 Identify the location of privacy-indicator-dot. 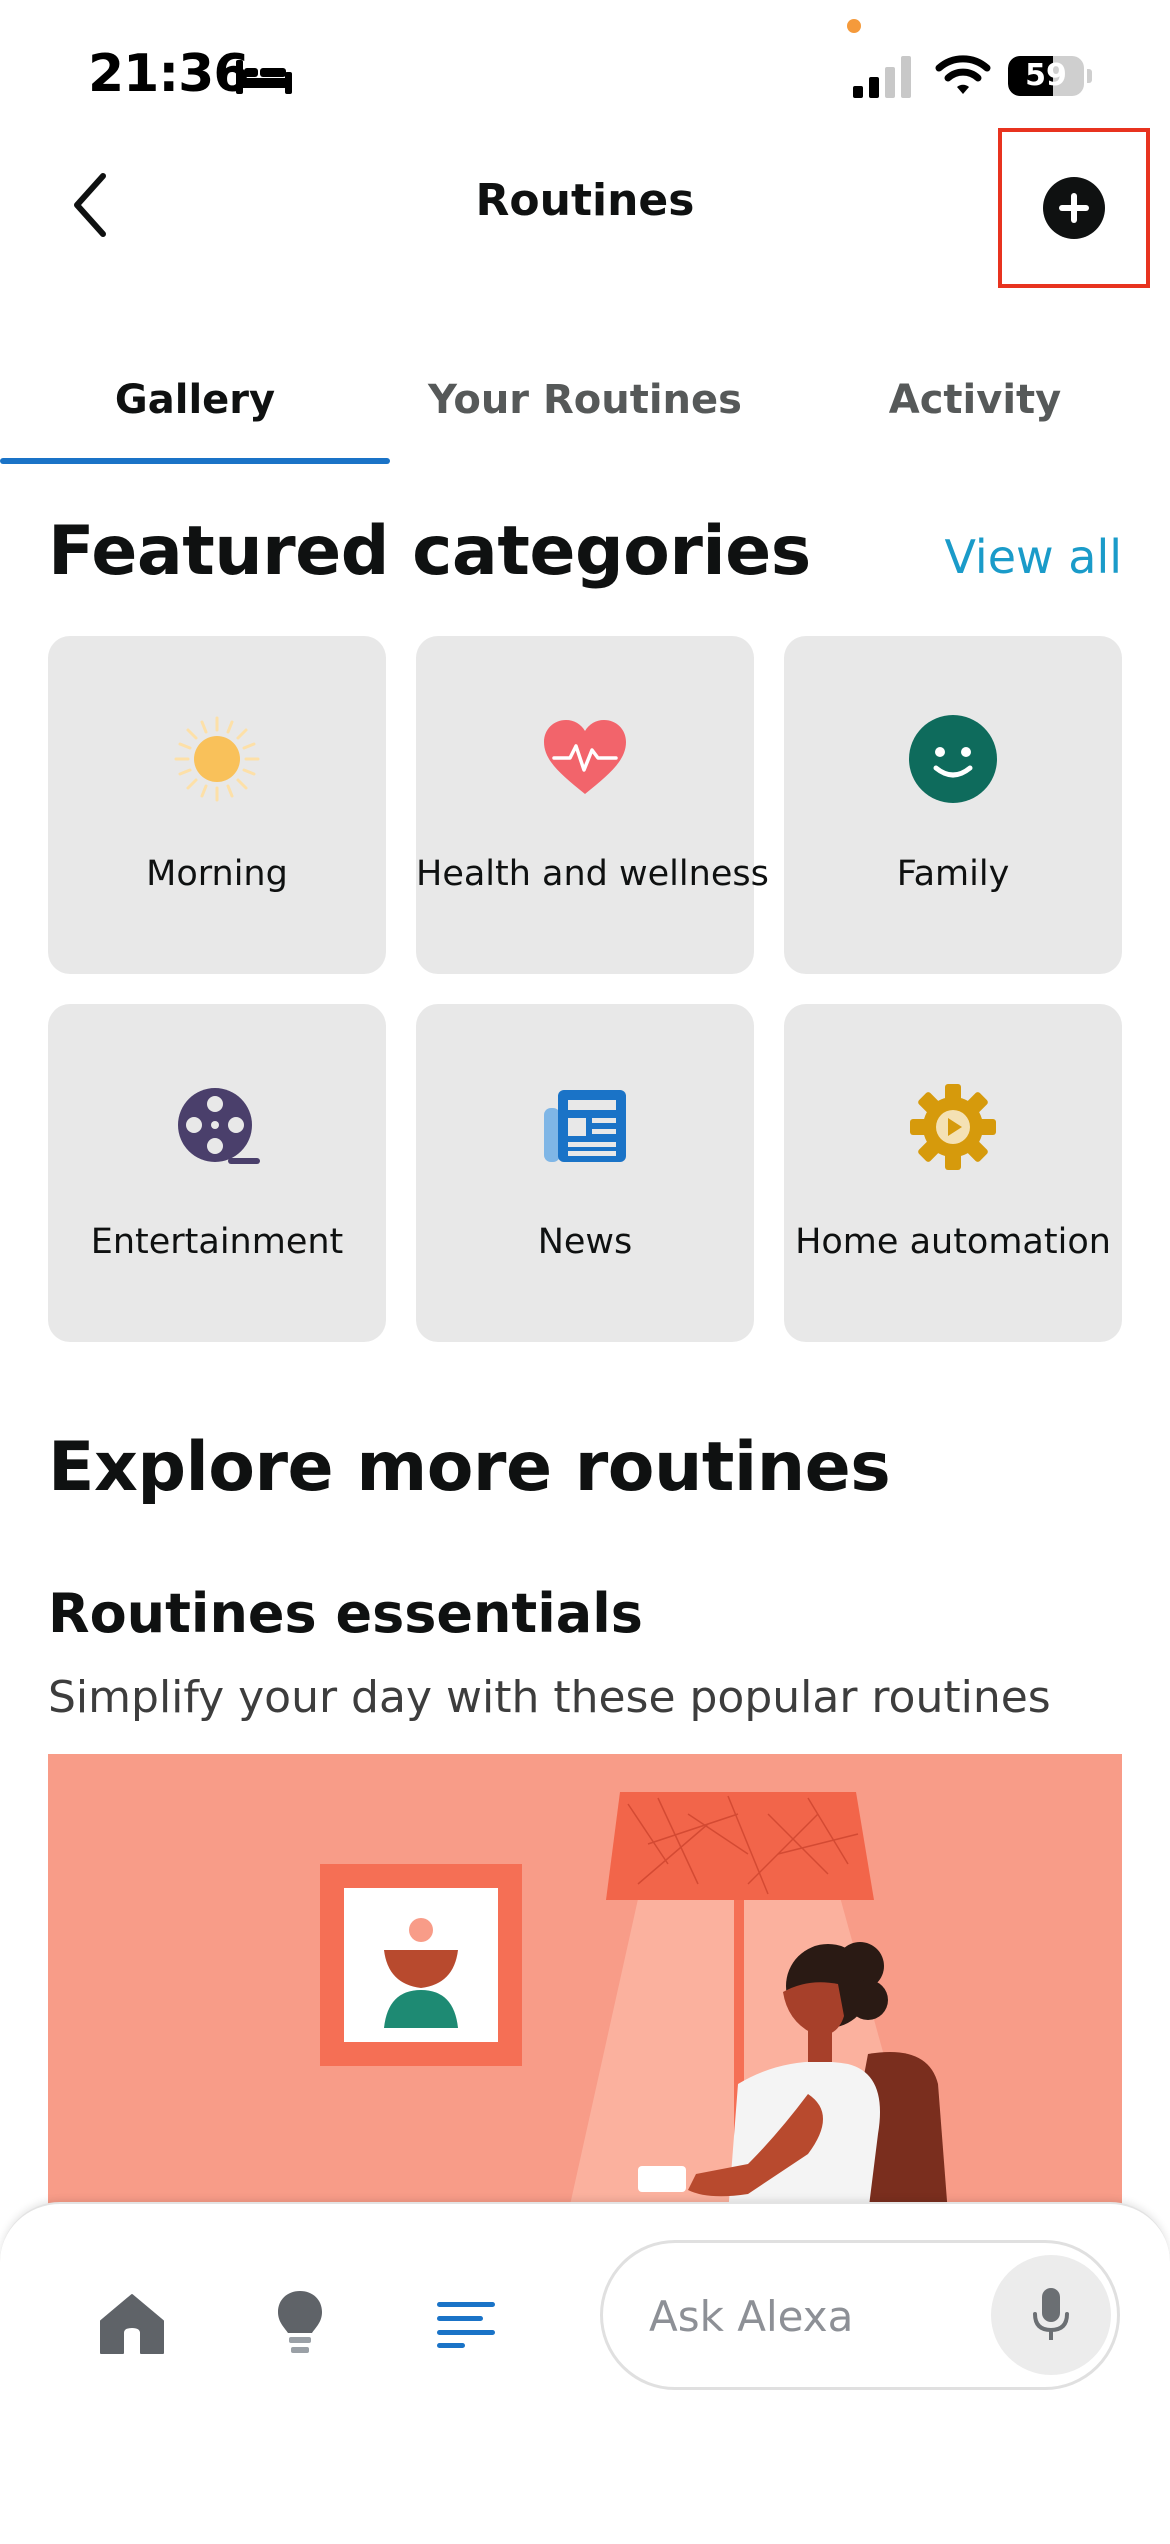
(854, 26).